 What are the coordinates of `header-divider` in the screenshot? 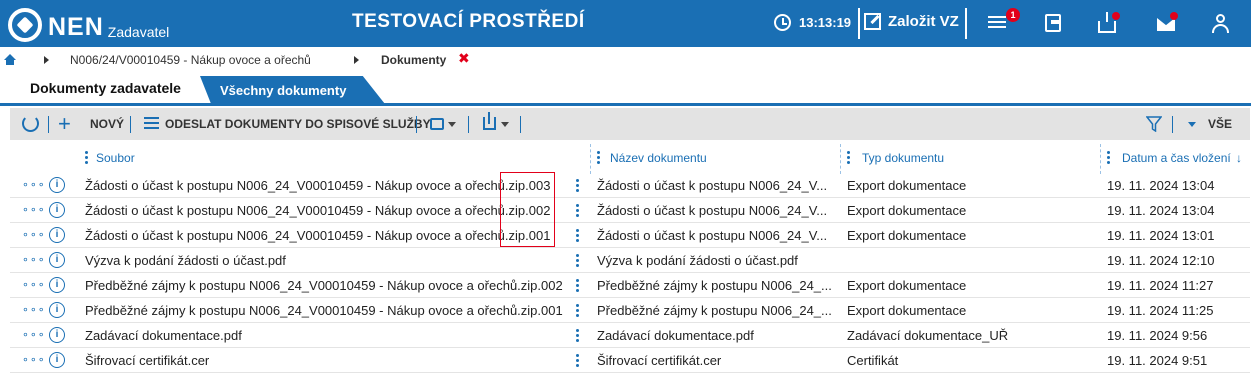 It's located at (966, 23).